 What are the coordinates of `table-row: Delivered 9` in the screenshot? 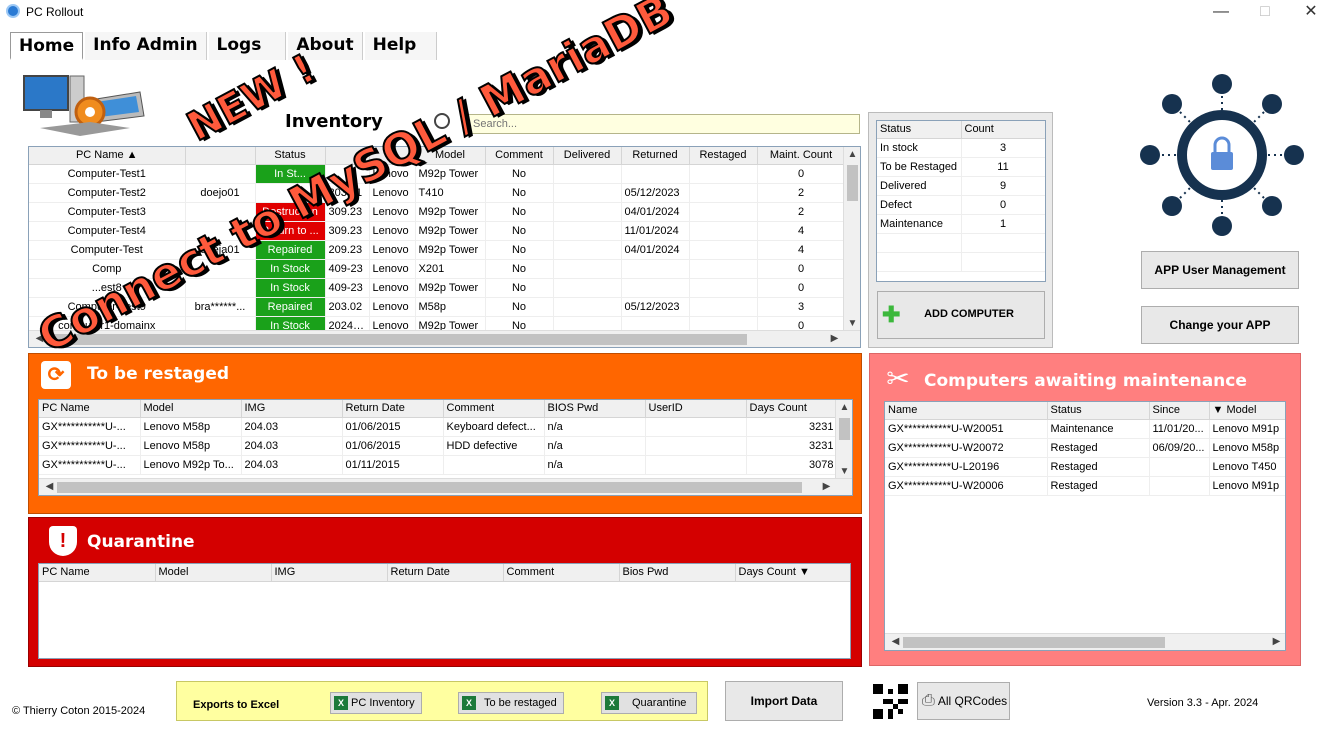 It's located at (961, 186).